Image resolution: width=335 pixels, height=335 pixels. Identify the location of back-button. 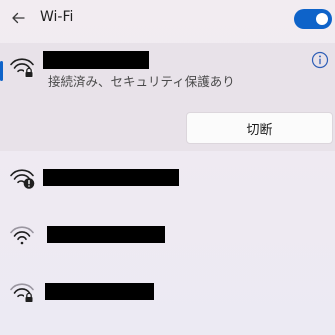
(18, 18).